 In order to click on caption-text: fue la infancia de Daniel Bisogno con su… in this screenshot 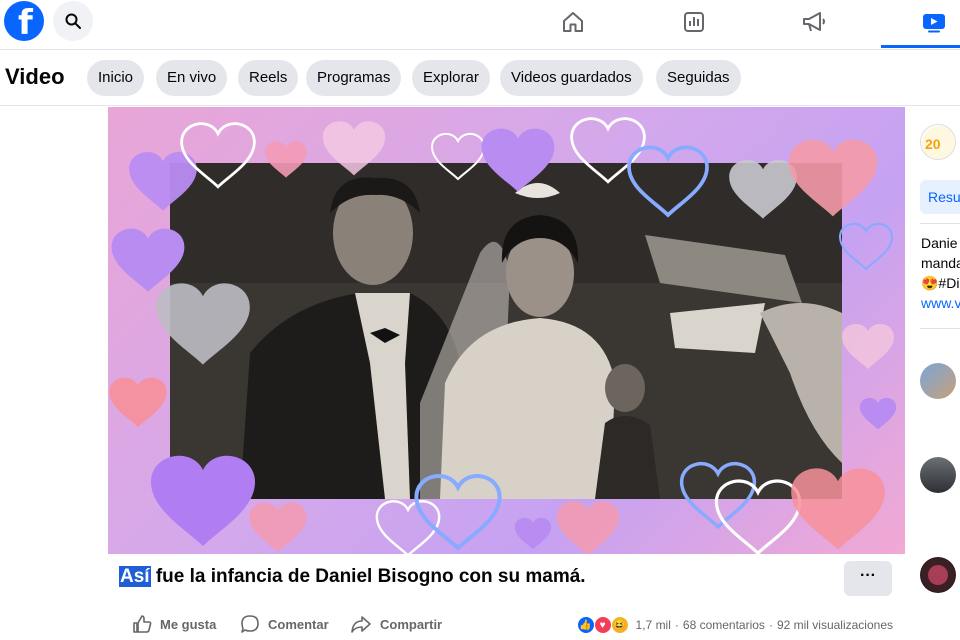, I will do `click(368, 576)`.